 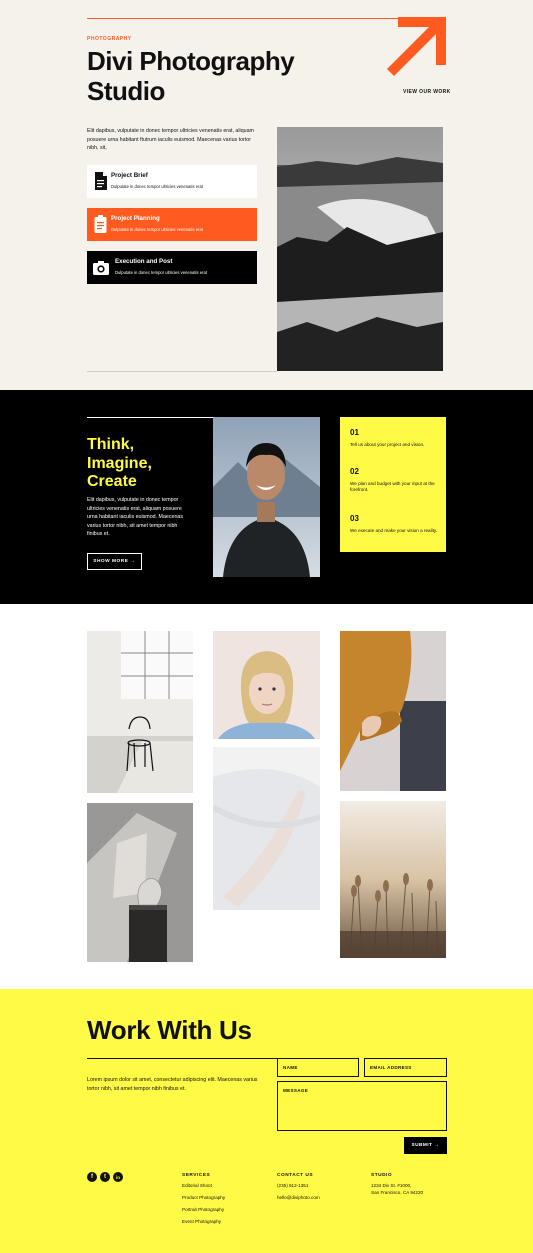 What do you see at coordinates (182, 371) in the screenshot?
I see `hero-bottom-divider` at bounding box center [182, 371].